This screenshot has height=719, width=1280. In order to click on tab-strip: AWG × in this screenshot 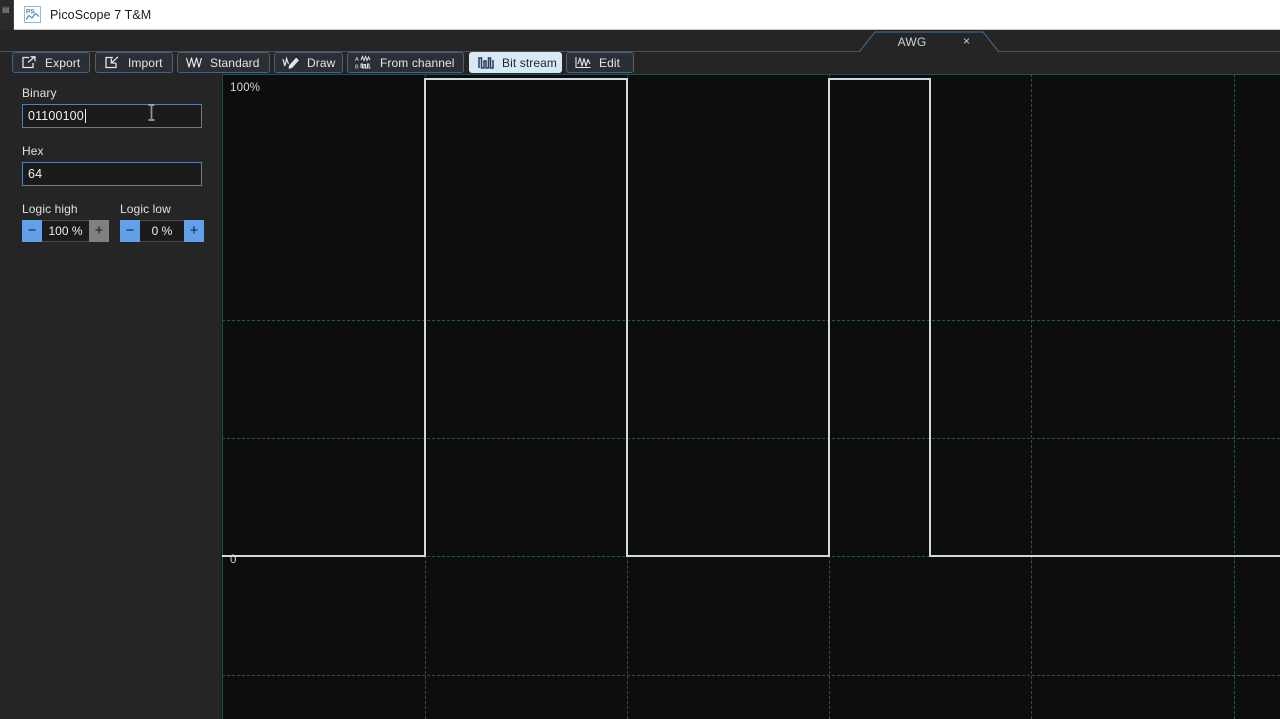, I will do `click(640, 41)`.